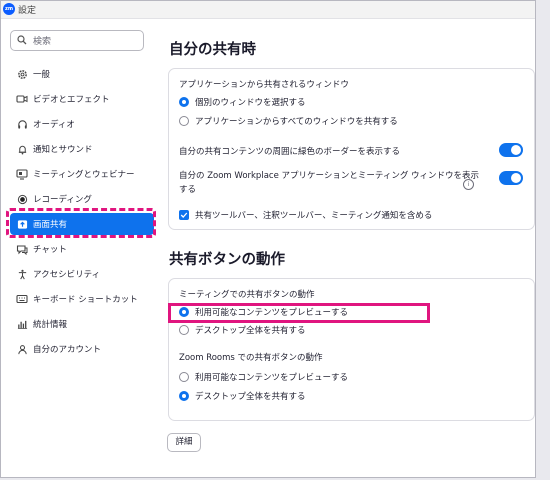 The width and height of the screenshot is (550, 480). Describe the element at coordinates (27, 11) in the screenshot. I see `window-title: 設定` at that location.